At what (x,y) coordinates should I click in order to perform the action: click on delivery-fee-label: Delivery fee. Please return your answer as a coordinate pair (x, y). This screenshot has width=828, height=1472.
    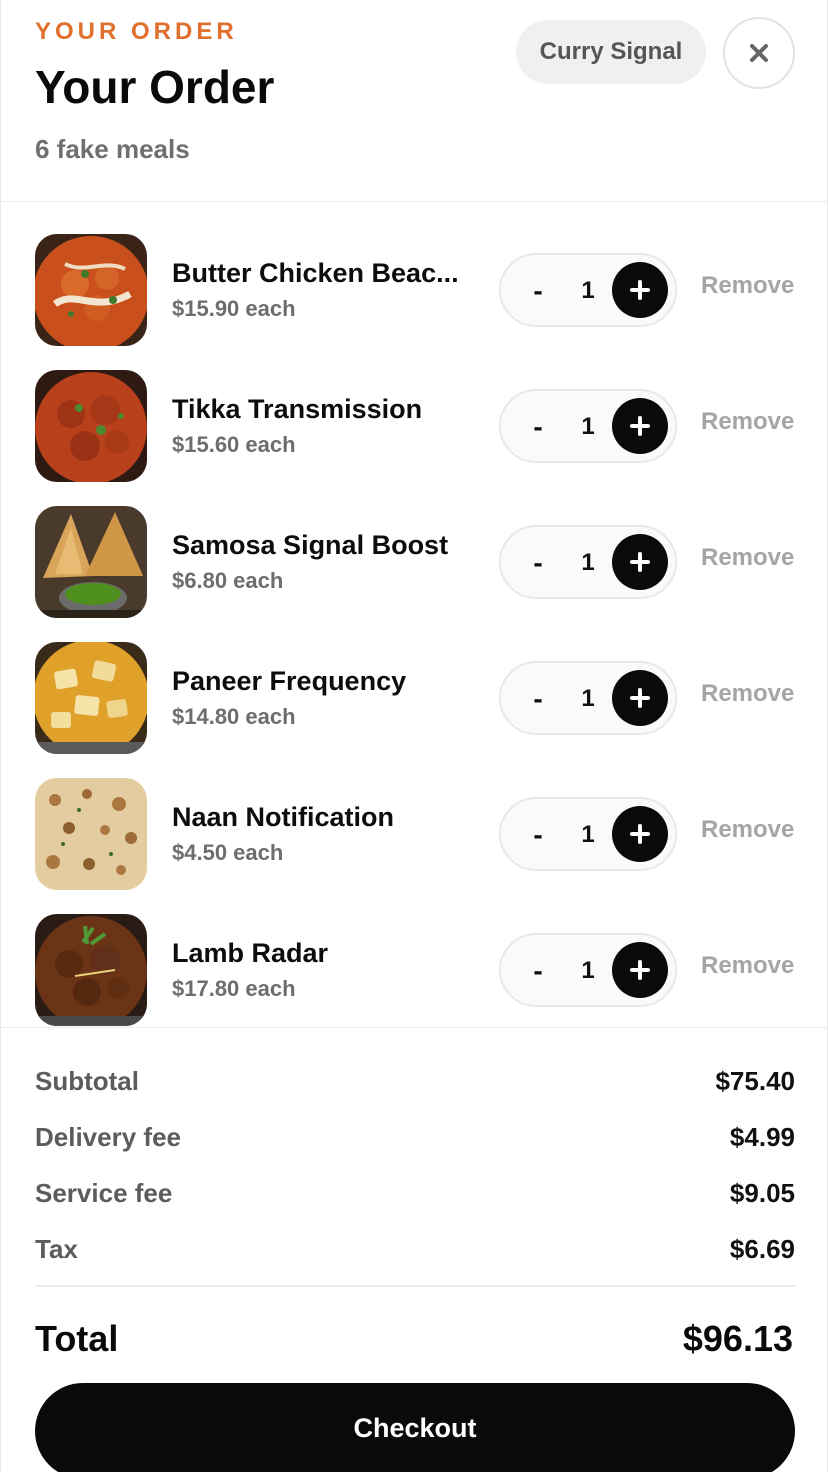
    Looking at the image, I should click on (108, 1137).